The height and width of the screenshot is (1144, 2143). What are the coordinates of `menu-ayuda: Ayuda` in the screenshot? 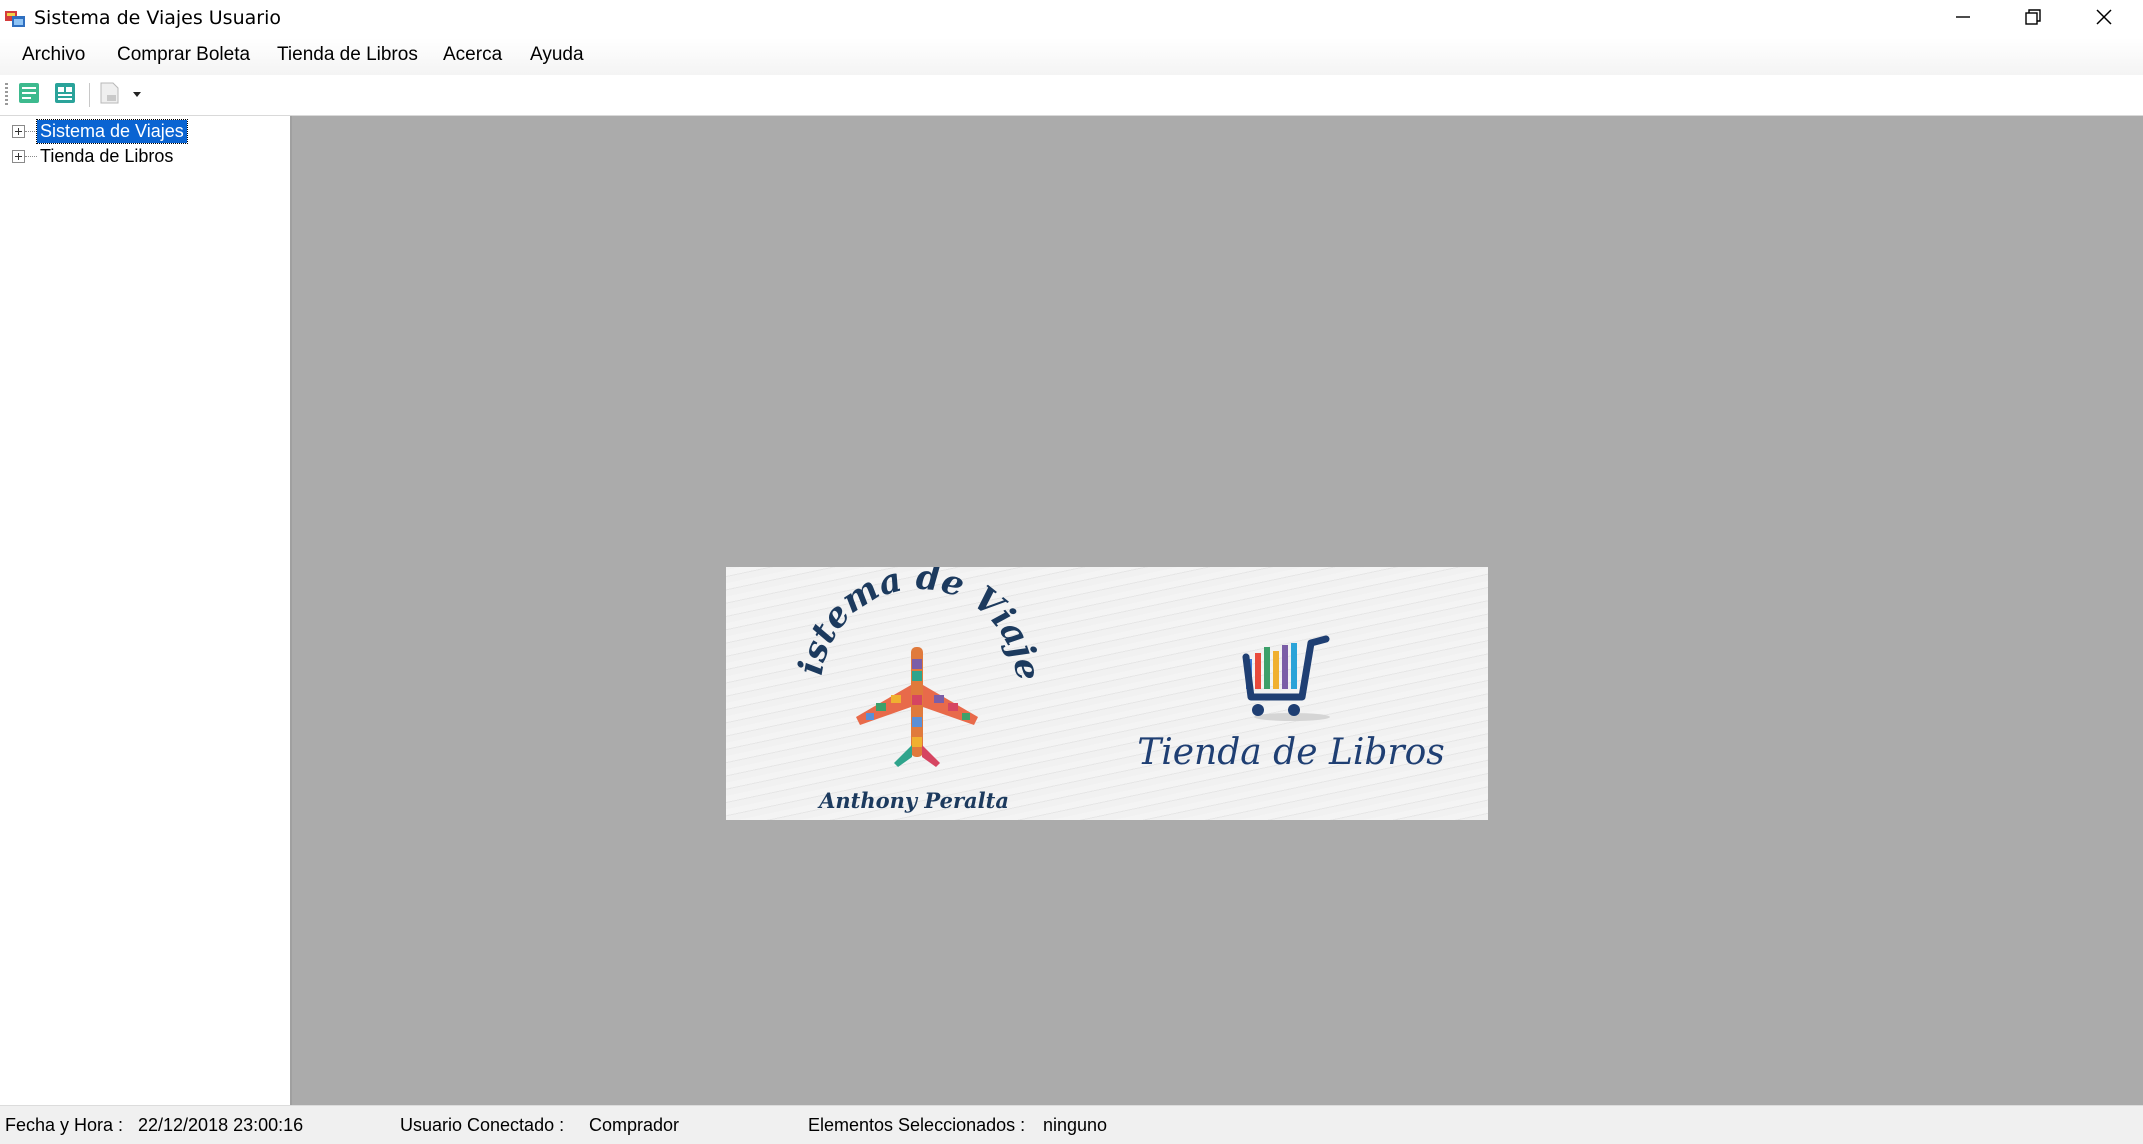 It's located at (557, 55).